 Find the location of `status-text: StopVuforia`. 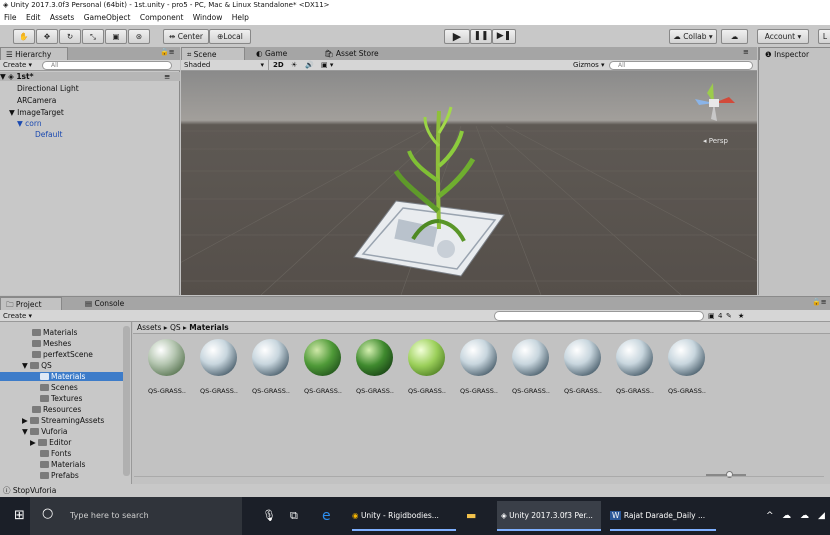

status-text: StopVuforia is located at coordinates (34, 490).